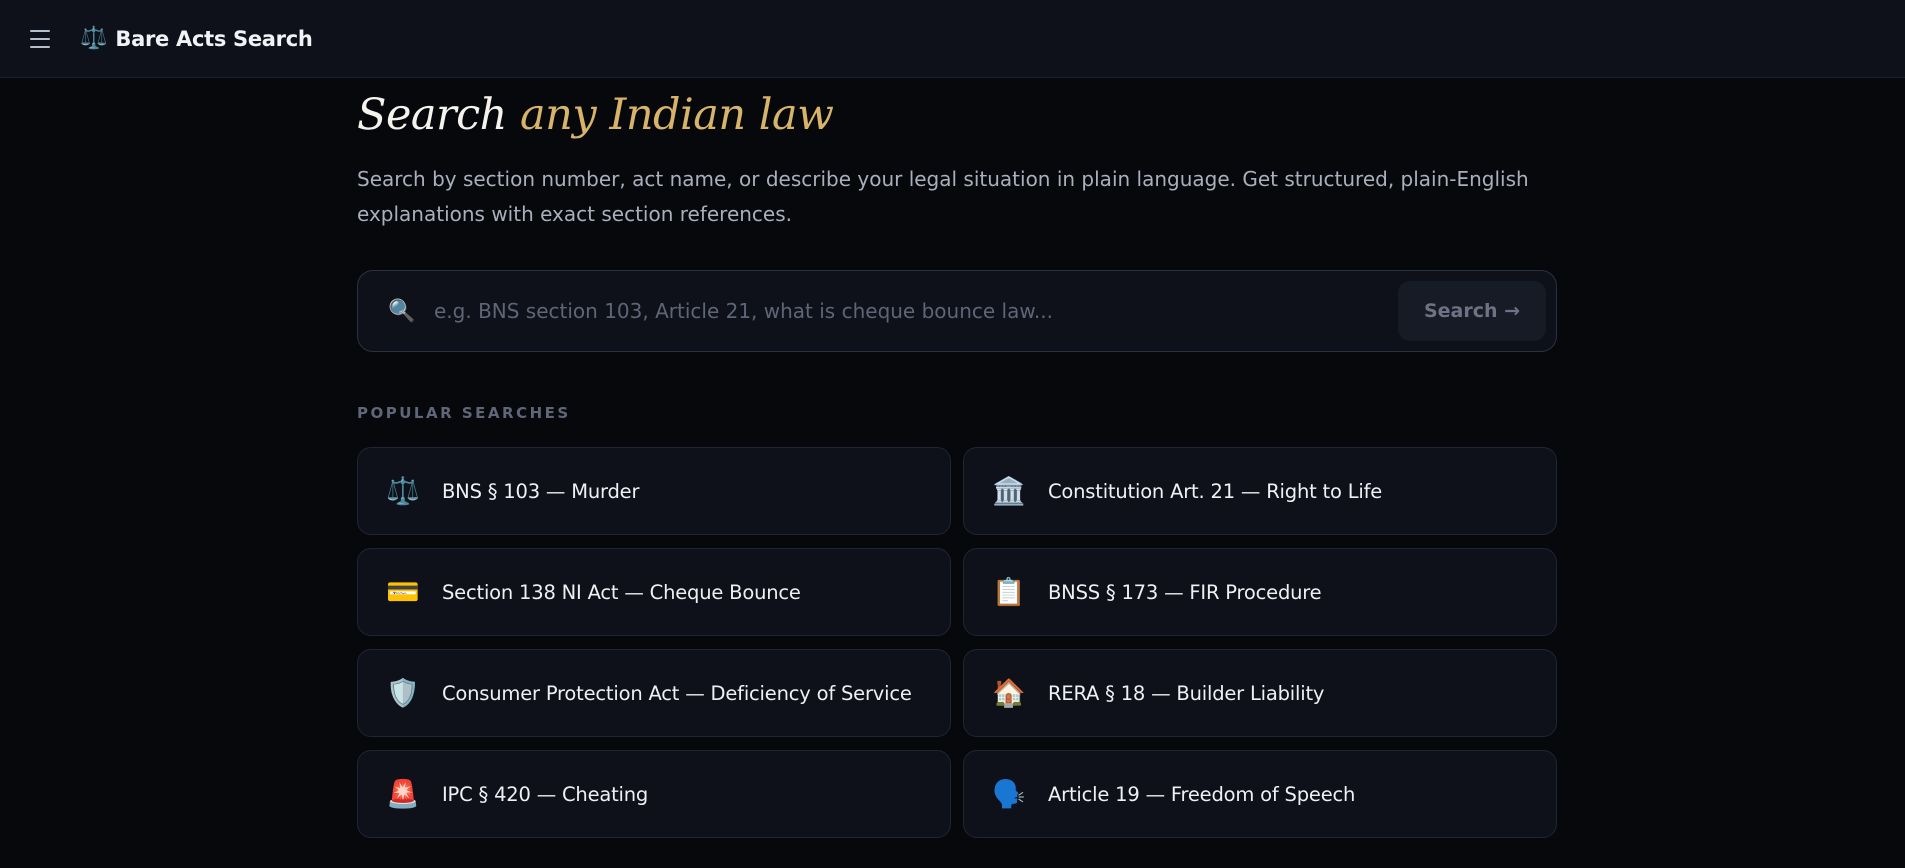 The image size is (1905, 868). I want to click on popular-search-article-19: 🗣️ Article 19 — Freedom of Speech, so click(1260, 794).